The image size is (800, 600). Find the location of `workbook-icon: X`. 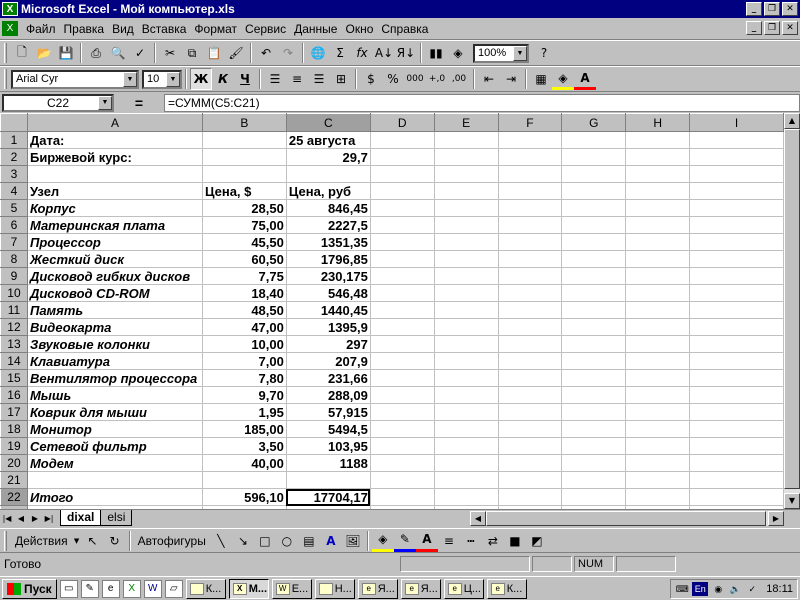

workbook-icon: X is located at coordinates (10, 28).